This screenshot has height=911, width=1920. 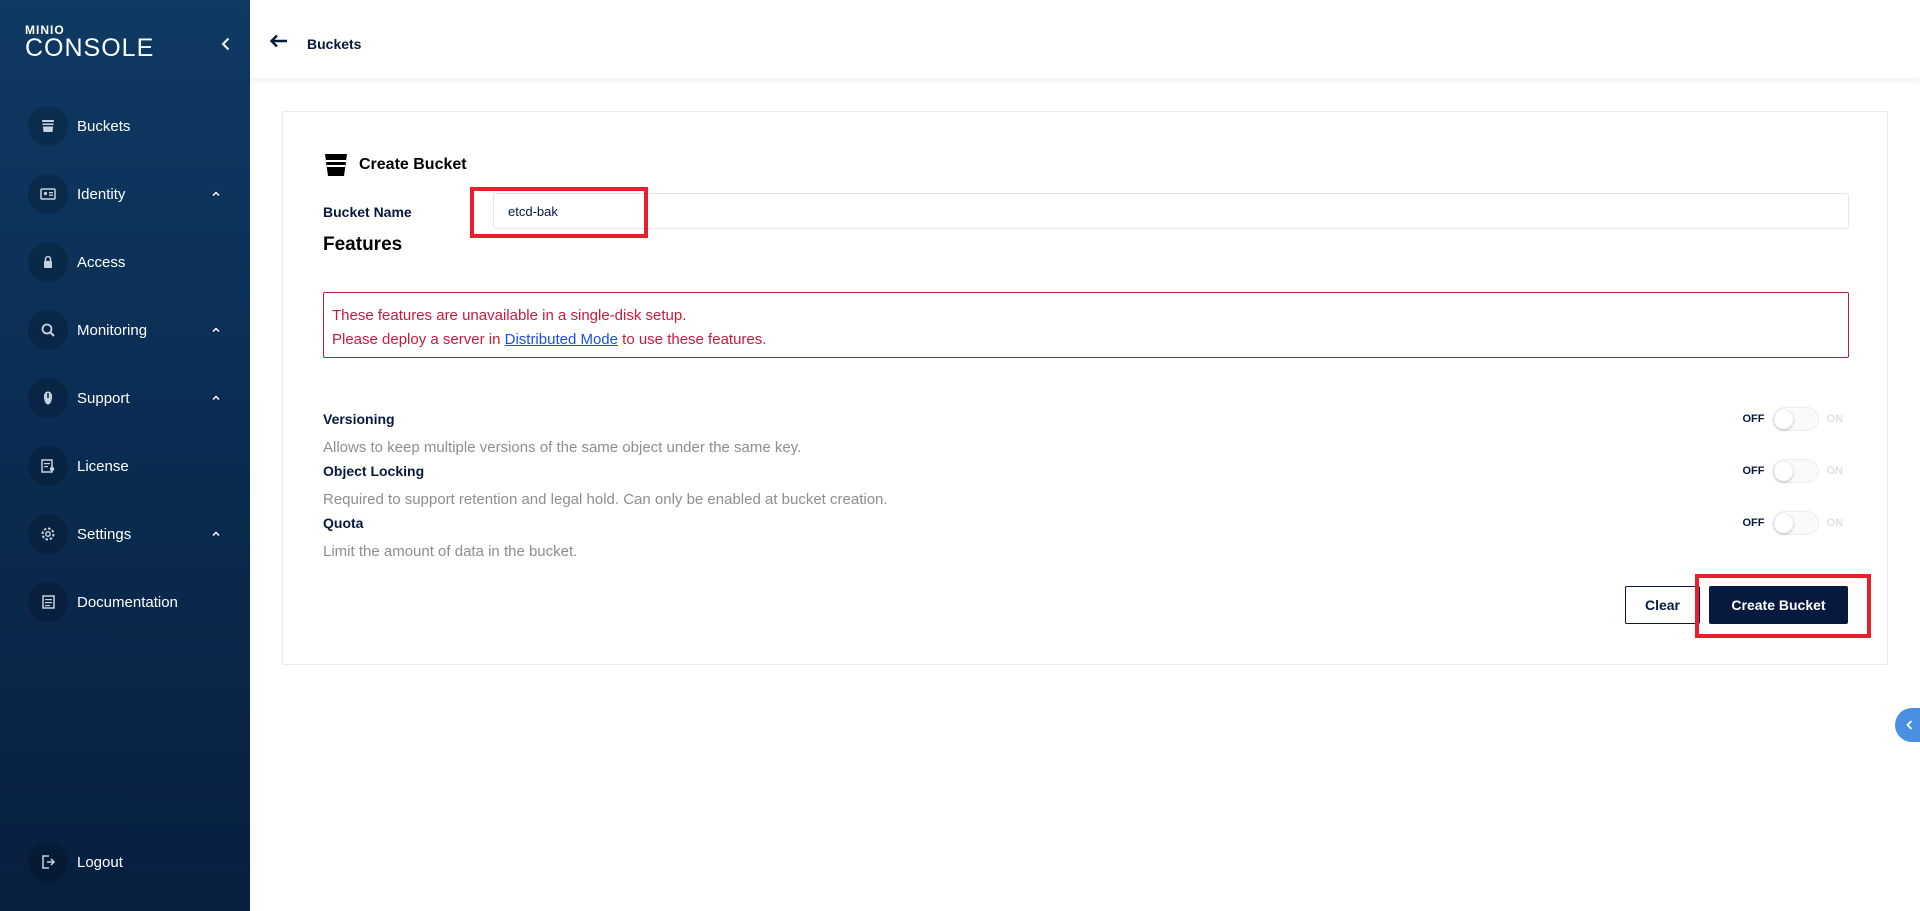 I want to click on sidebar-item-label: License, so click(x=103, y=466).